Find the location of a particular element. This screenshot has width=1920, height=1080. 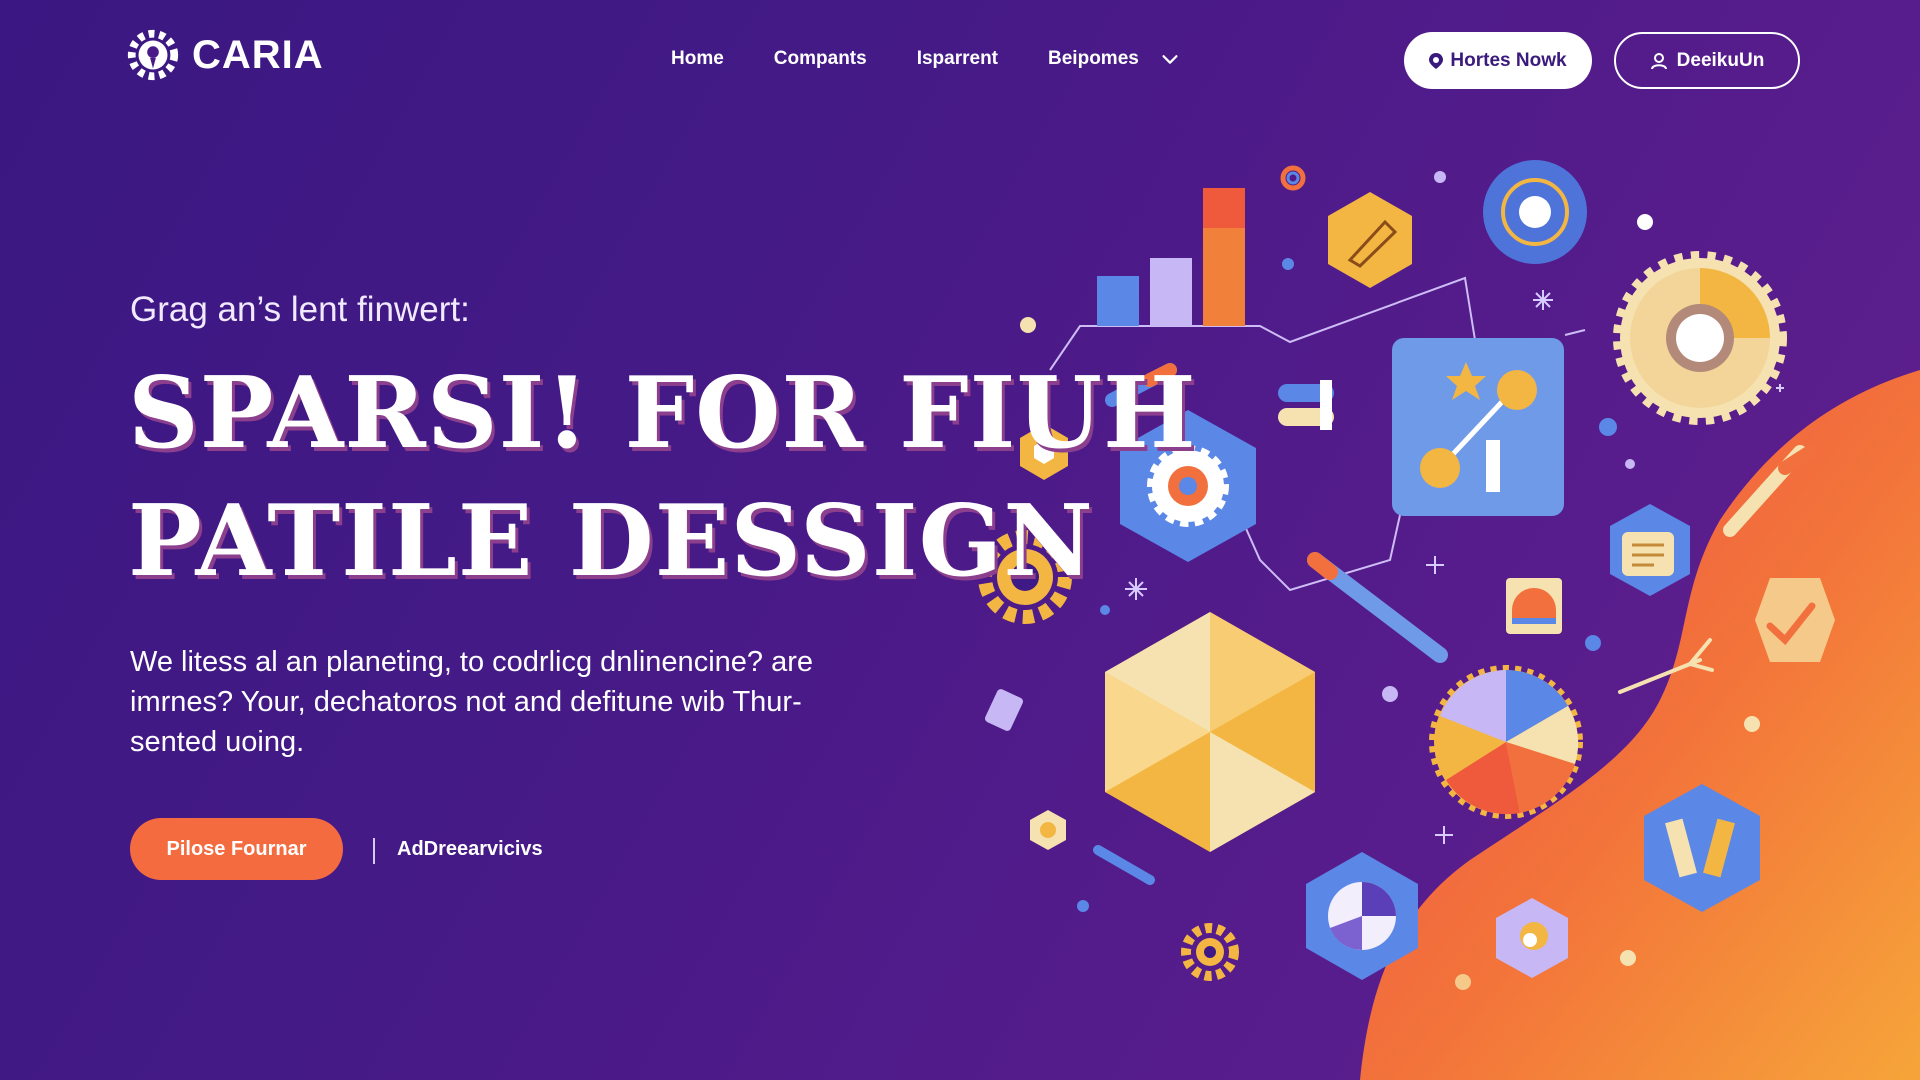

blue-gear-badge-icon is located at coordinates (1535, 212).